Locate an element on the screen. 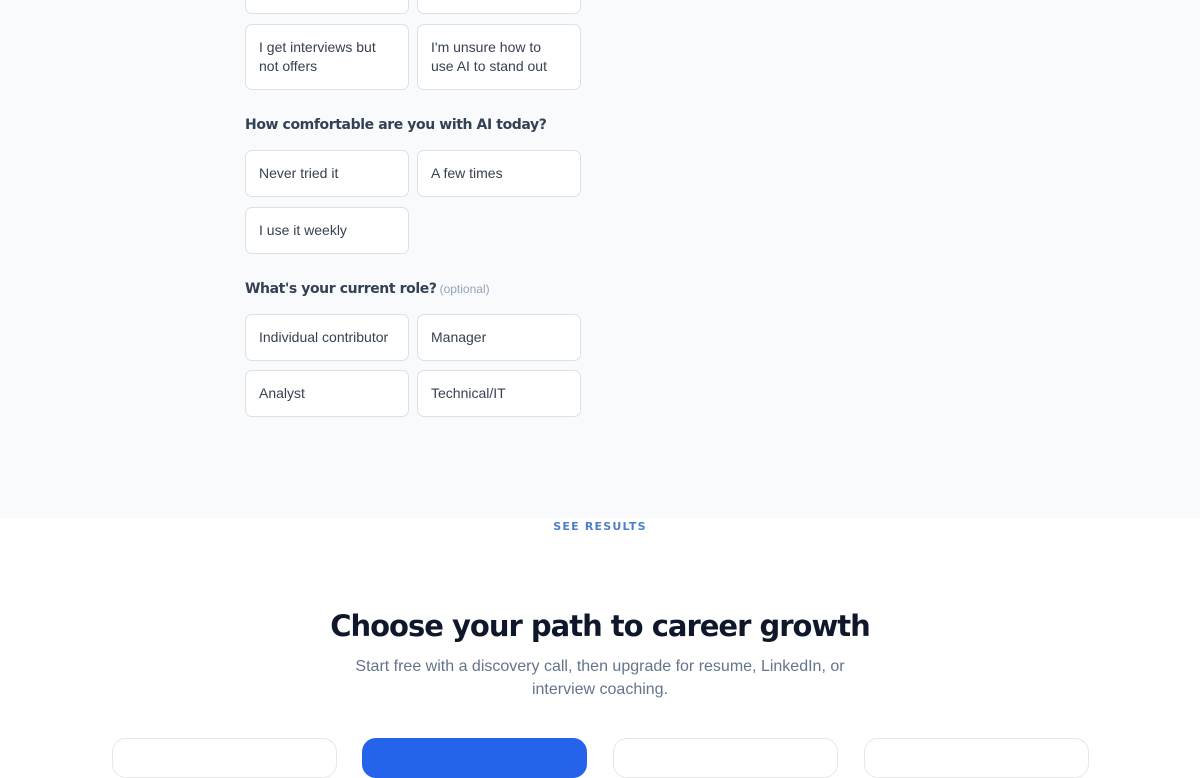 The image size is (1200, 778). option-label: A few times is located at coordinates (467, 173).